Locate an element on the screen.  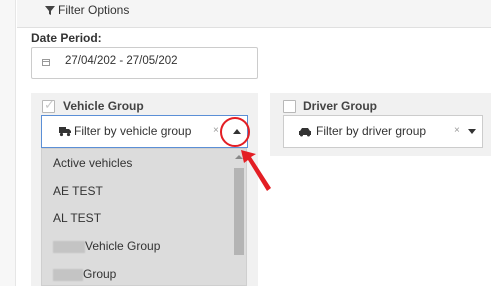
filter-options-header: Filter Options is located at coordinates (254, 14).